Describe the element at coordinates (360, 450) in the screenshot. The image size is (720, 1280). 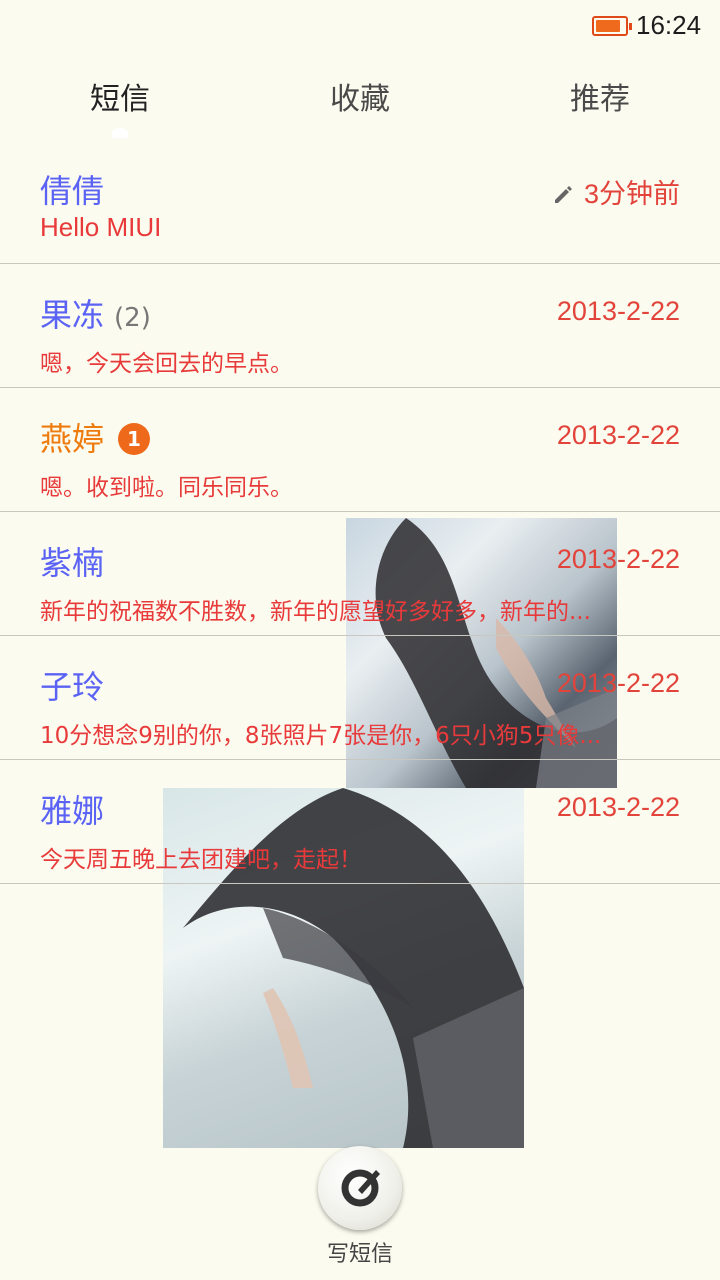
I see `conversation-row: 燕婷 1 2013-2-22 嗯。收到啦。同乐同乐。` at that location.